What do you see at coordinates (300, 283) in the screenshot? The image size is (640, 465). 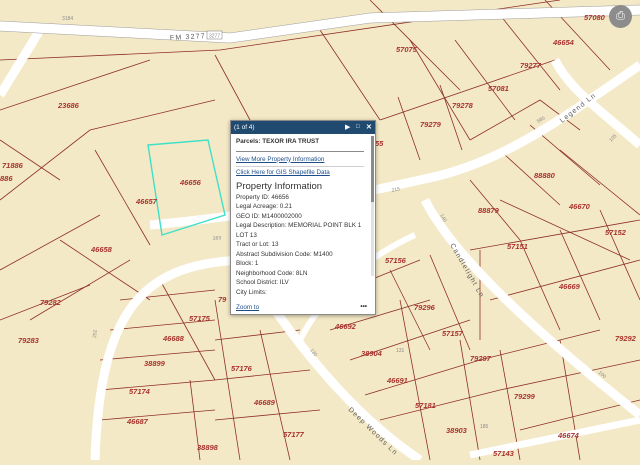 I see `field-row: School District: ILV` at bounding box center [300, 283].